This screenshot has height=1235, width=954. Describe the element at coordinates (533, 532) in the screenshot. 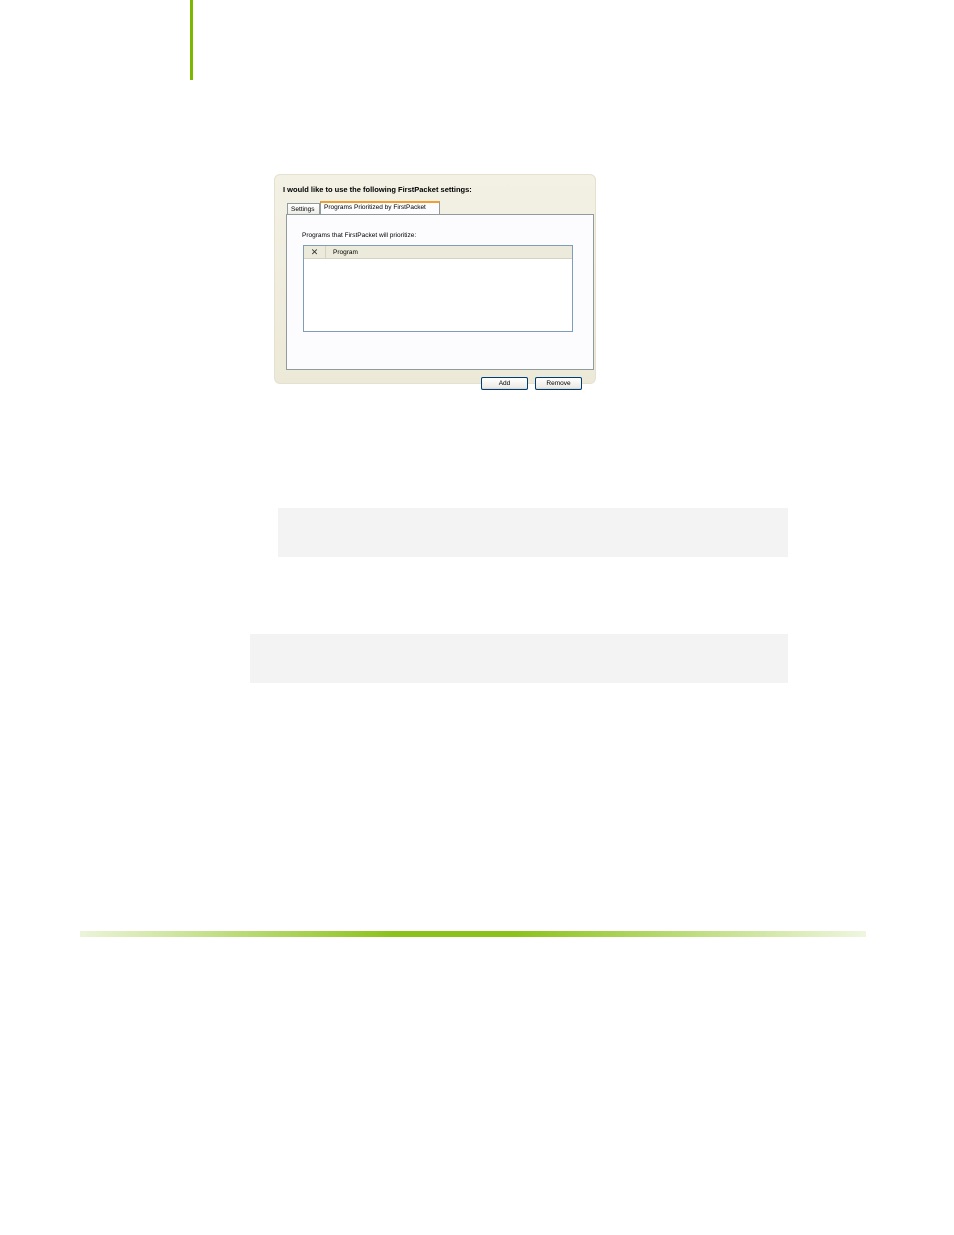

I see `note-block` at that location.